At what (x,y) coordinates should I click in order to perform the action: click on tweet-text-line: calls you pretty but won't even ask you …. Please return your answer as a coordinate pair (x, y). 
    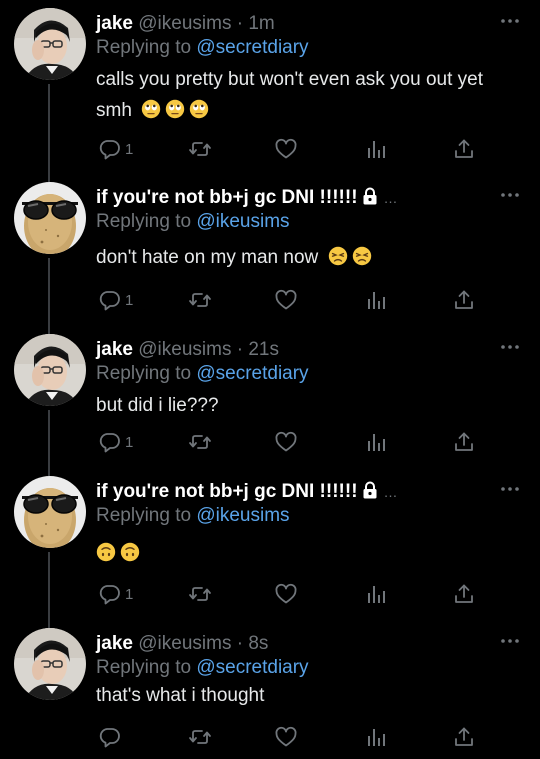
    Looking at the image, I should click on (290, 79).